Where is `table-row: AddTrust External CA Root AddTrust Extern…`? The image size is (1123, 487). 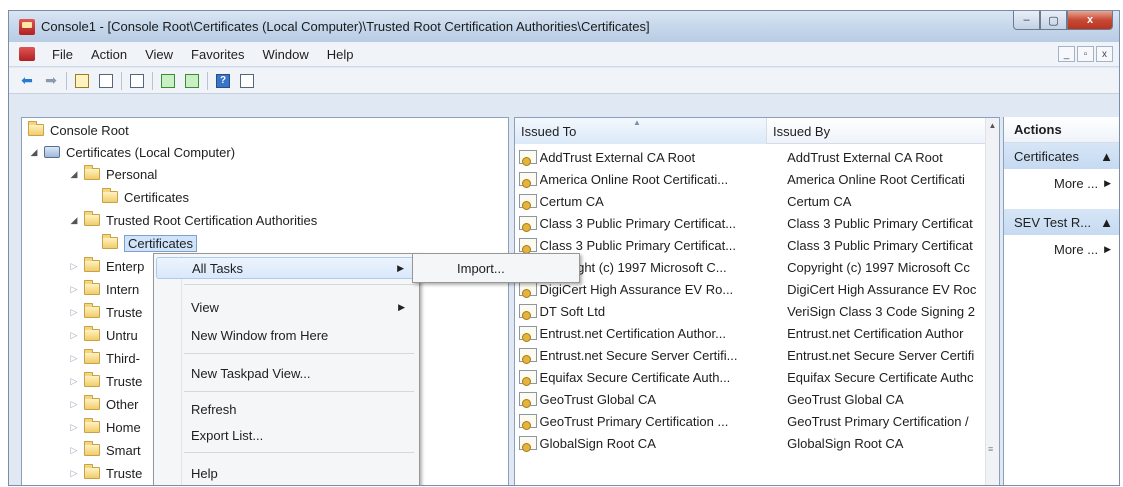
table-row: AddTrust External CA Root AddTrust Extern… is located at coordinates (751, 157).